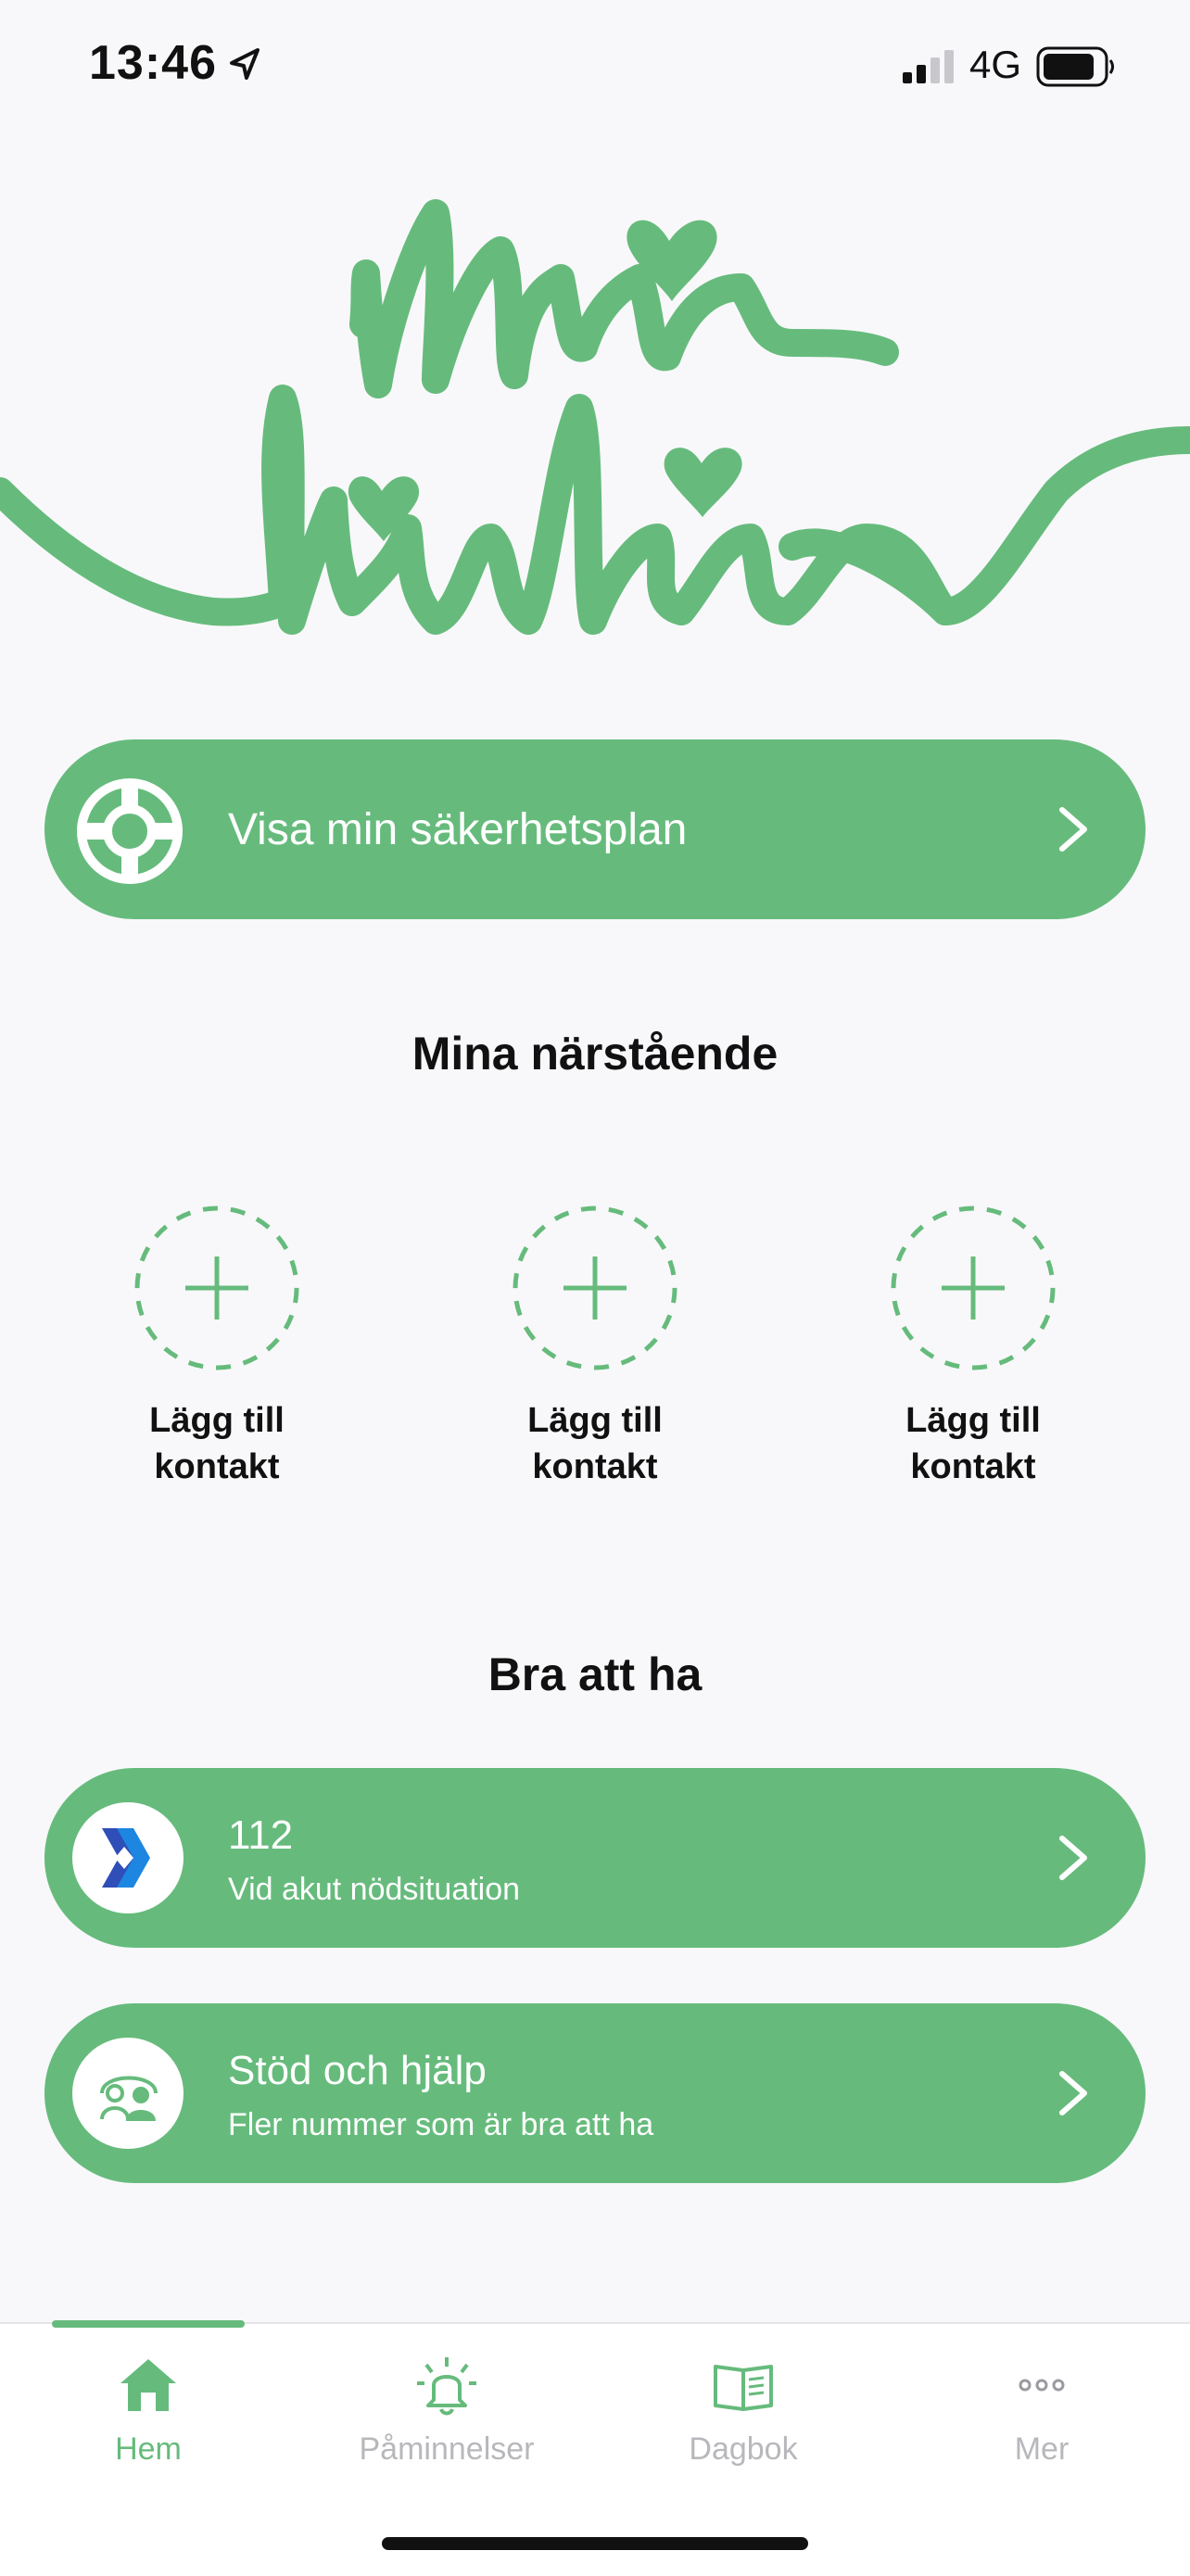 The height and width of the screenshot is (2576, 1190). Describe the element at coordinates (153, 63) in the screenshot. I see `status-time: 13:46` at that location.